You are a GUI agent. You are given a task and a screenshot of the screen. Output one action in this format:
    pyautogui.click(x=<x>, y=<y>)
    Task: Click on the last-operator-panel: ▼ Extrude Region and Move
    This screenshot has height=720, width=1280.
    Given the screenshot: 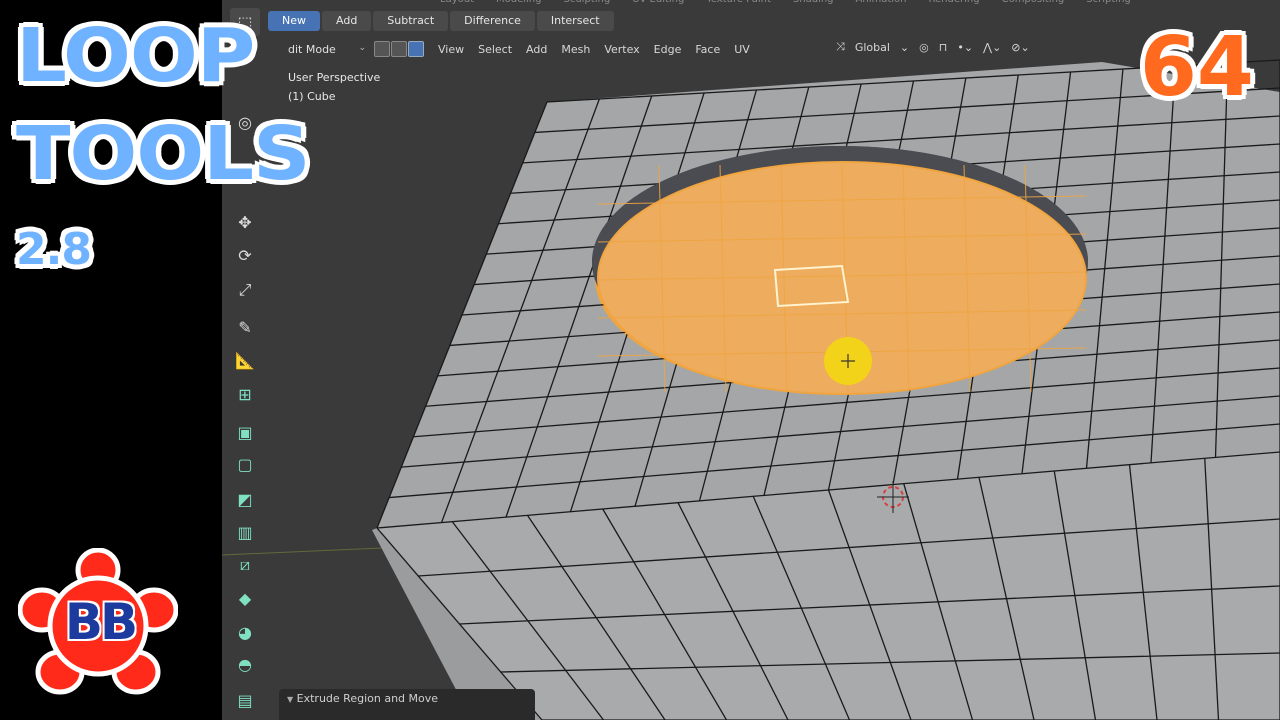 What is the action you would take?
    pyautogui.click(x=407, y=704)
    